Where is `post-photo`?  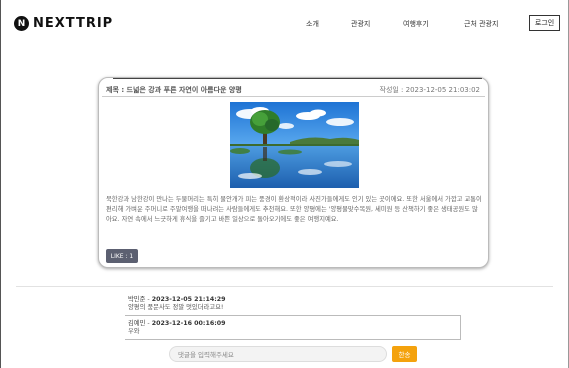
post-photo is located at coordinates (294, 145).